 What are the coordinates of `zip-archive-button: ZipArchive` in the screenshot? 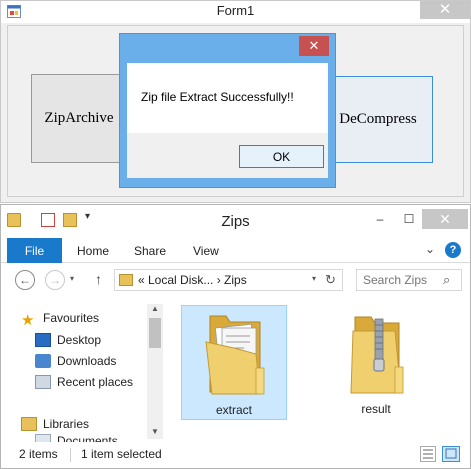 It's located at (79, 118).